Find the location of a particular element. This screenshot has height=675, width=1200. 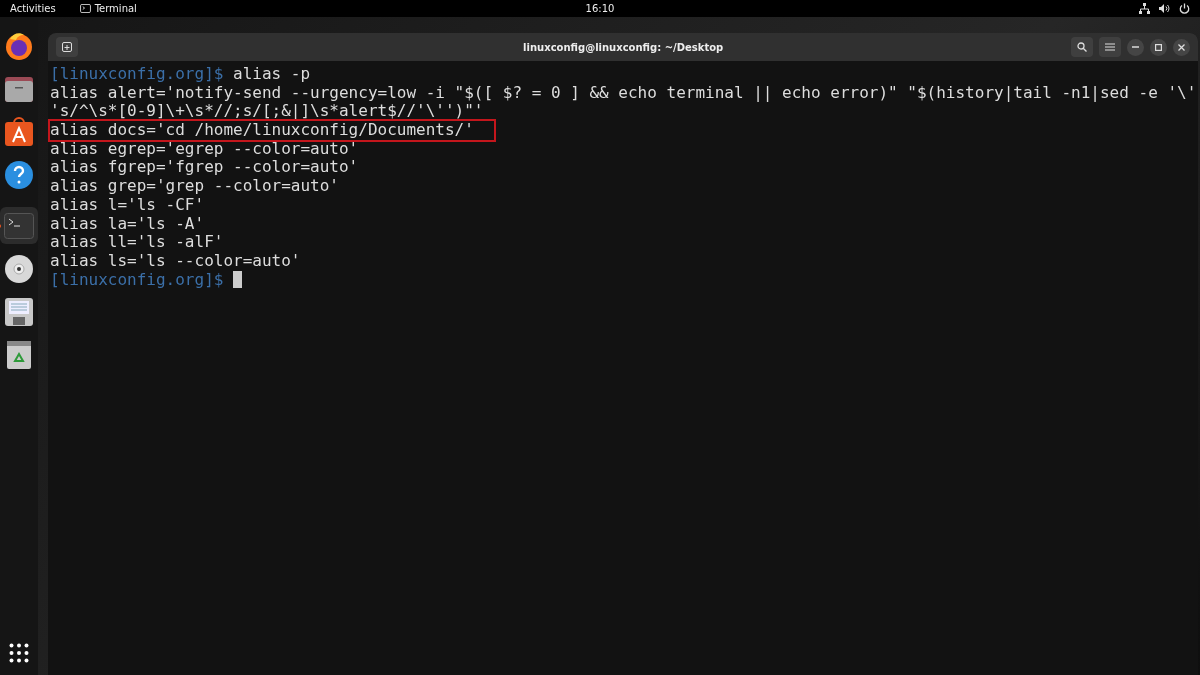

network-icon is located at coordinates (1144, 8).